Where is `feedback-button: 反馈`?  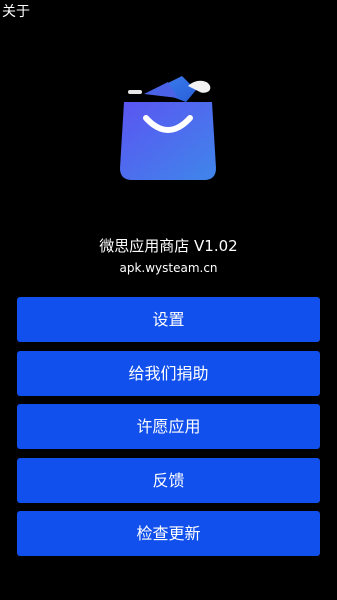
feedback-button: 反馈 is located at coordinates (168, 480).